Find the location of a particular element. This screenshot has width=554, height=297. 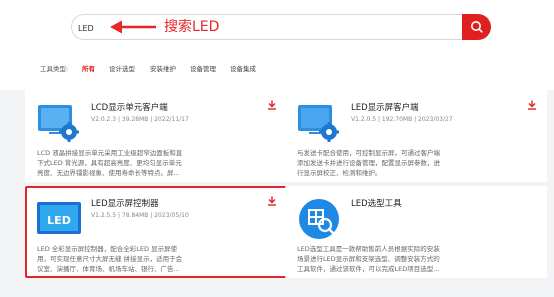

search-icon is located at coordinates (477, 27).